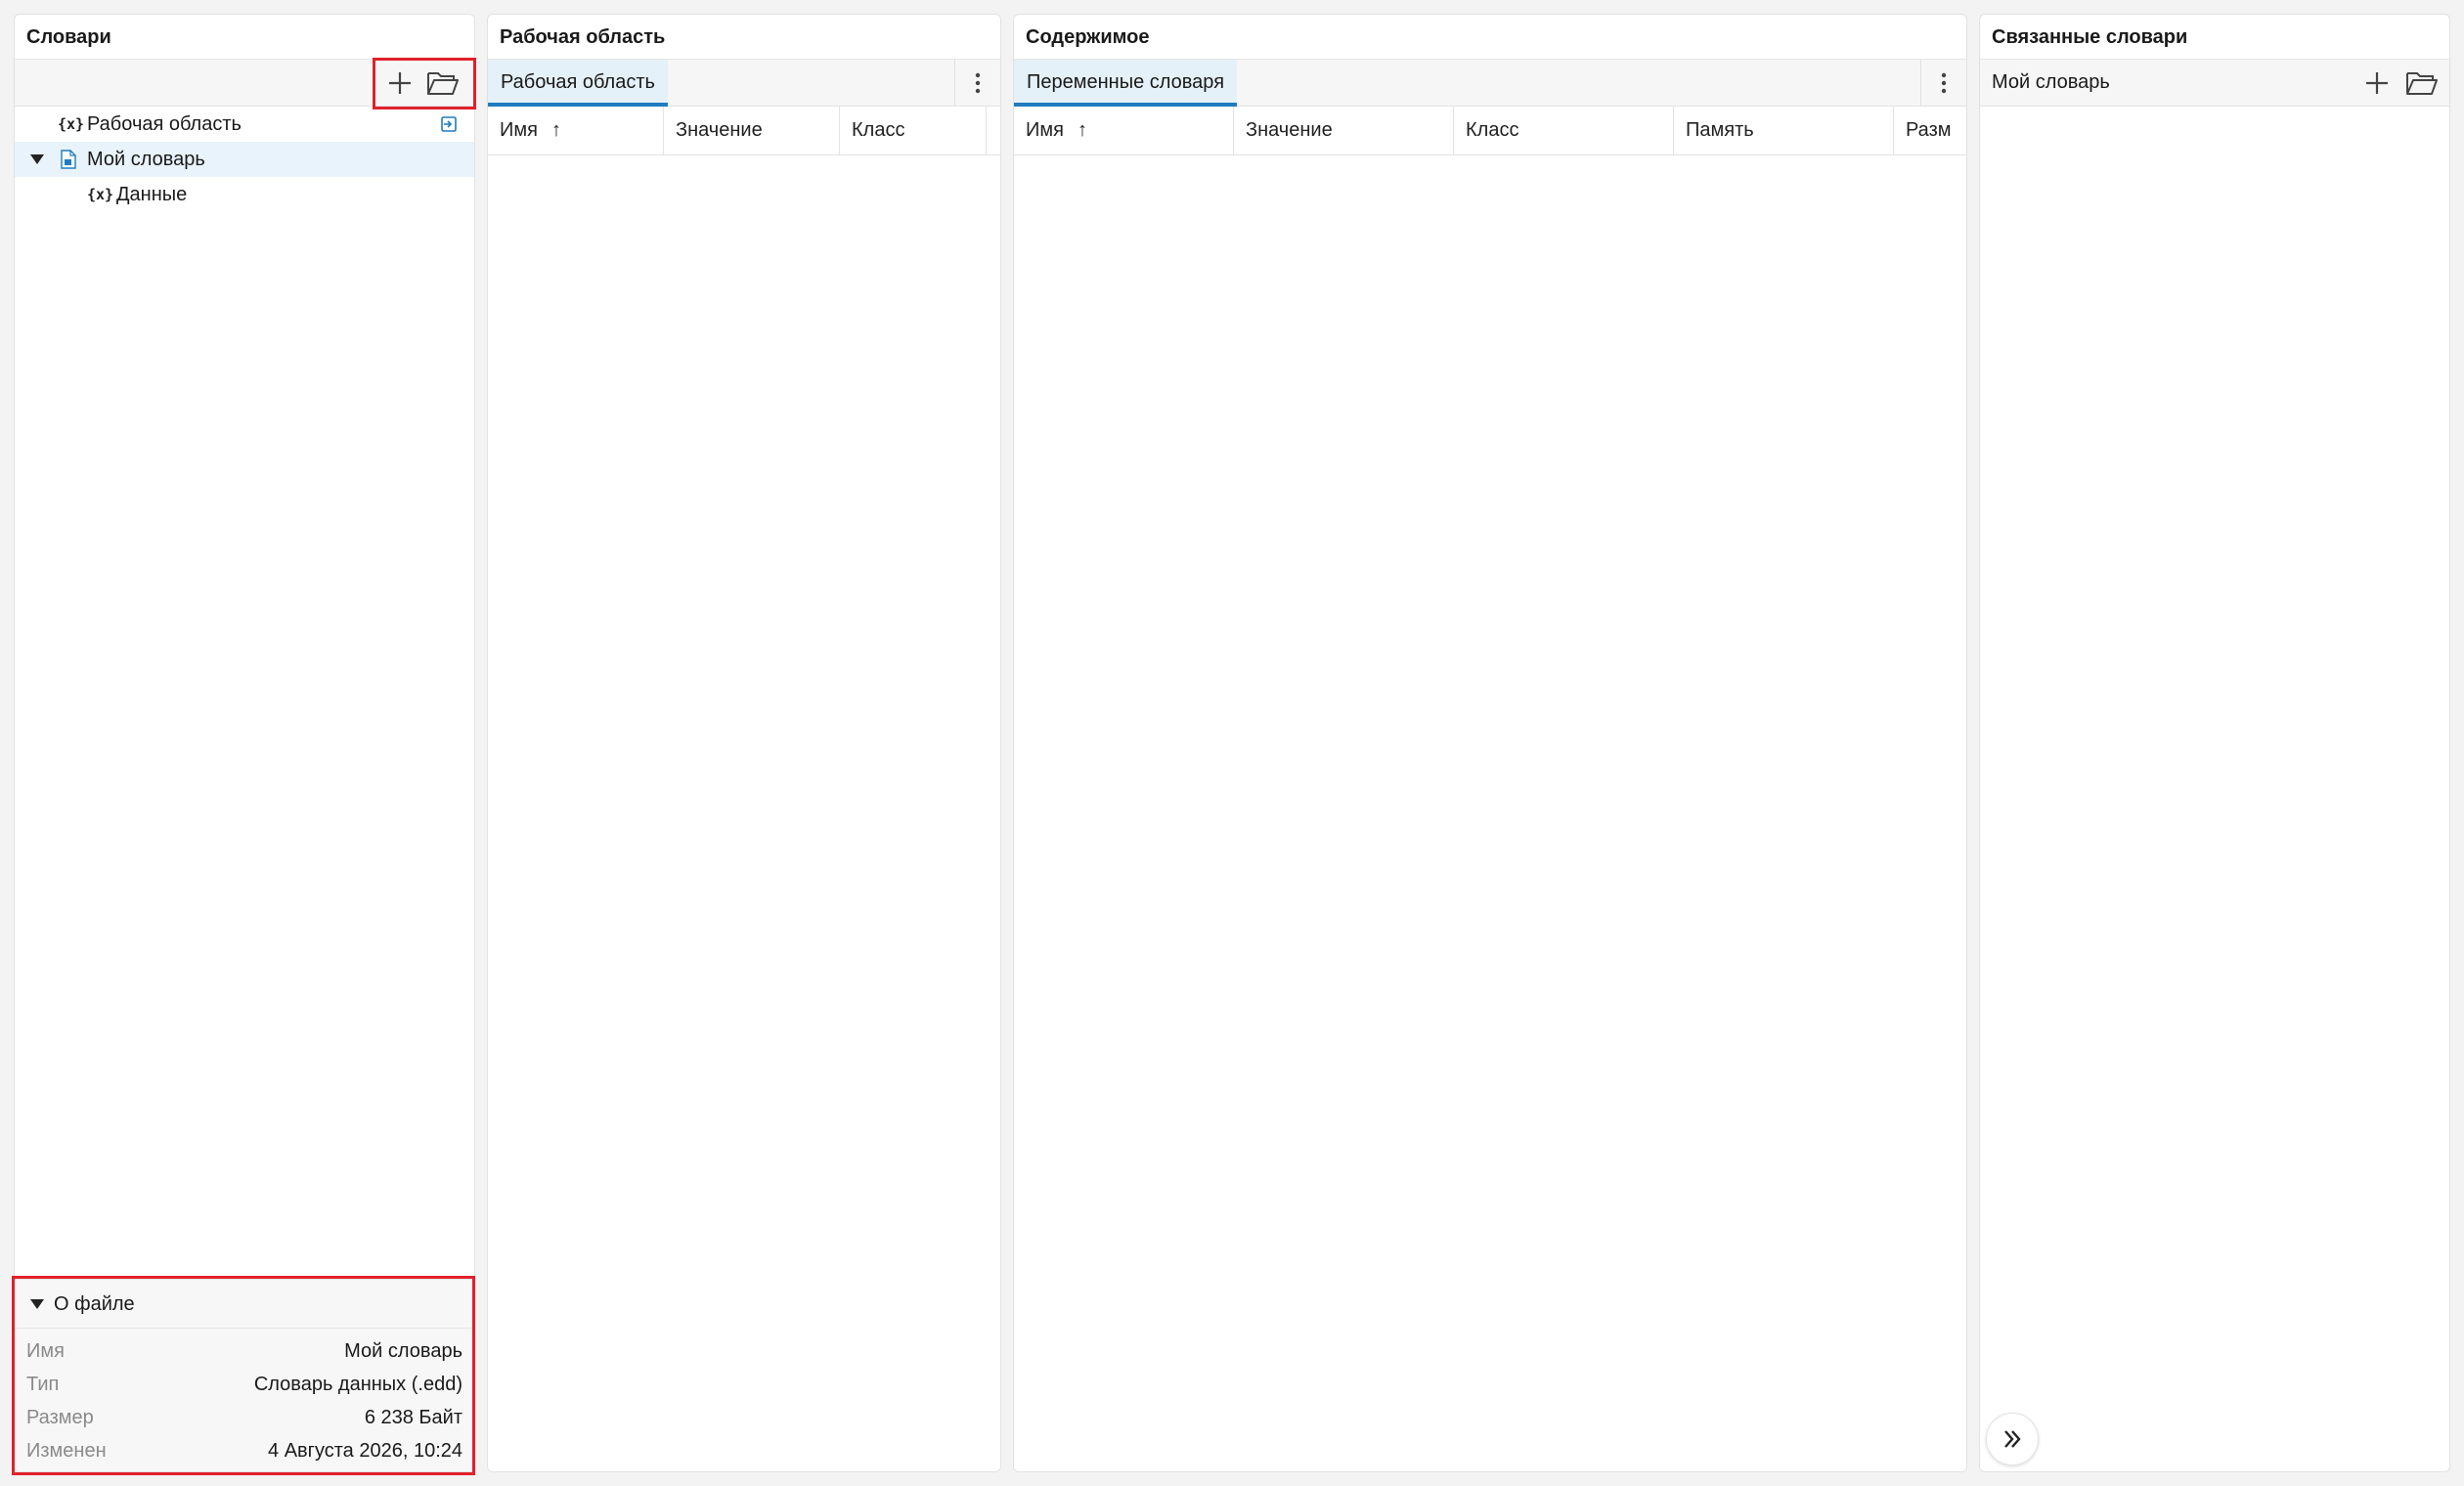 The image size is (2464, 1486). What do you see at coordinates (357, 1384) in the screenshot?
I see `file-info-value: Словарь данных (.edd)` at bounding box center [357, 1384].